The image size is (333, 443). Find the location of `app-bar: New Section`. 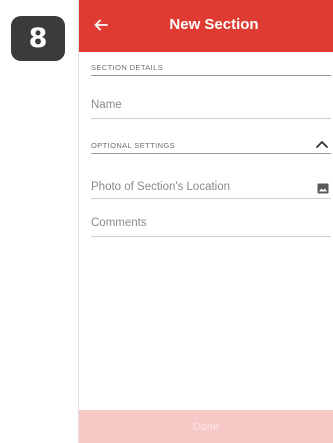

app-bar: New Section is located at coordinates (206, 26).